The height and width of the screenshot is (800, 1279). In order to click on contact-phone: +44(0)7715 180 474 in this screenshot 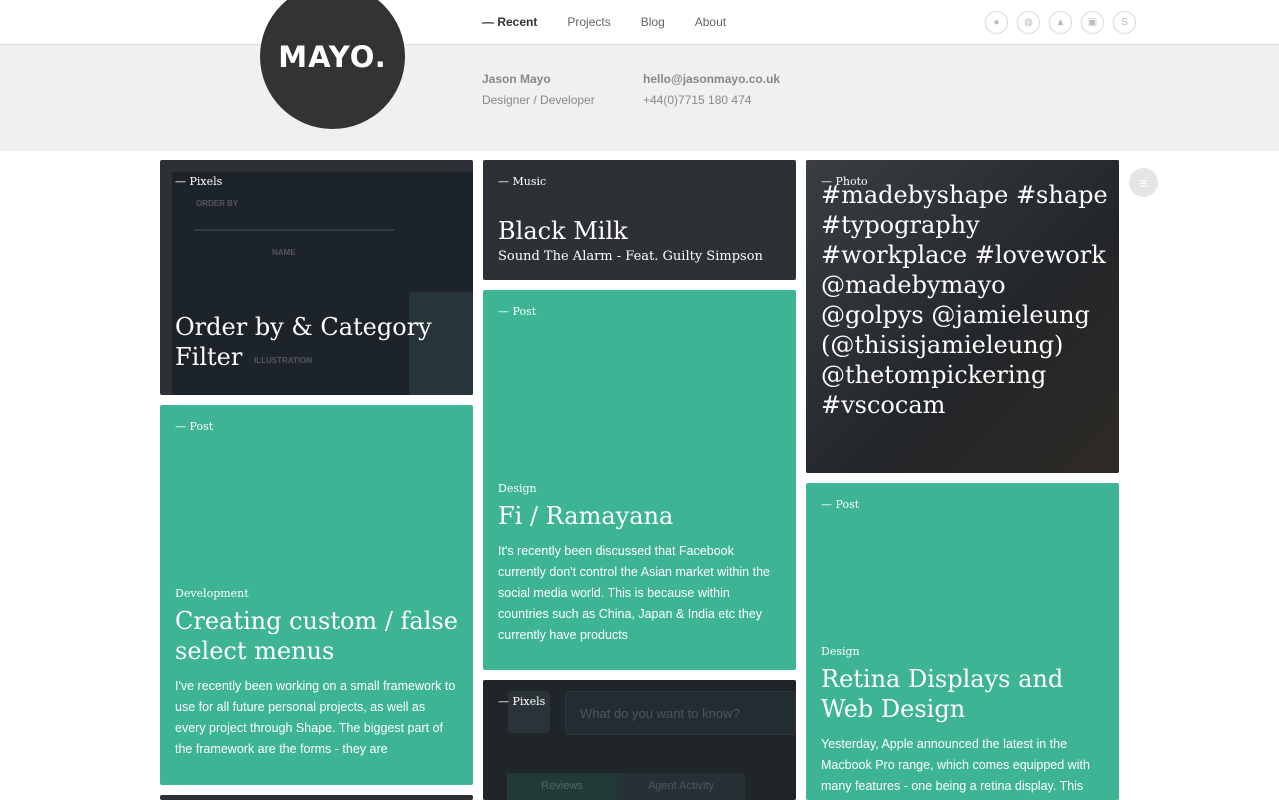, I will do `click(697, 100)`.